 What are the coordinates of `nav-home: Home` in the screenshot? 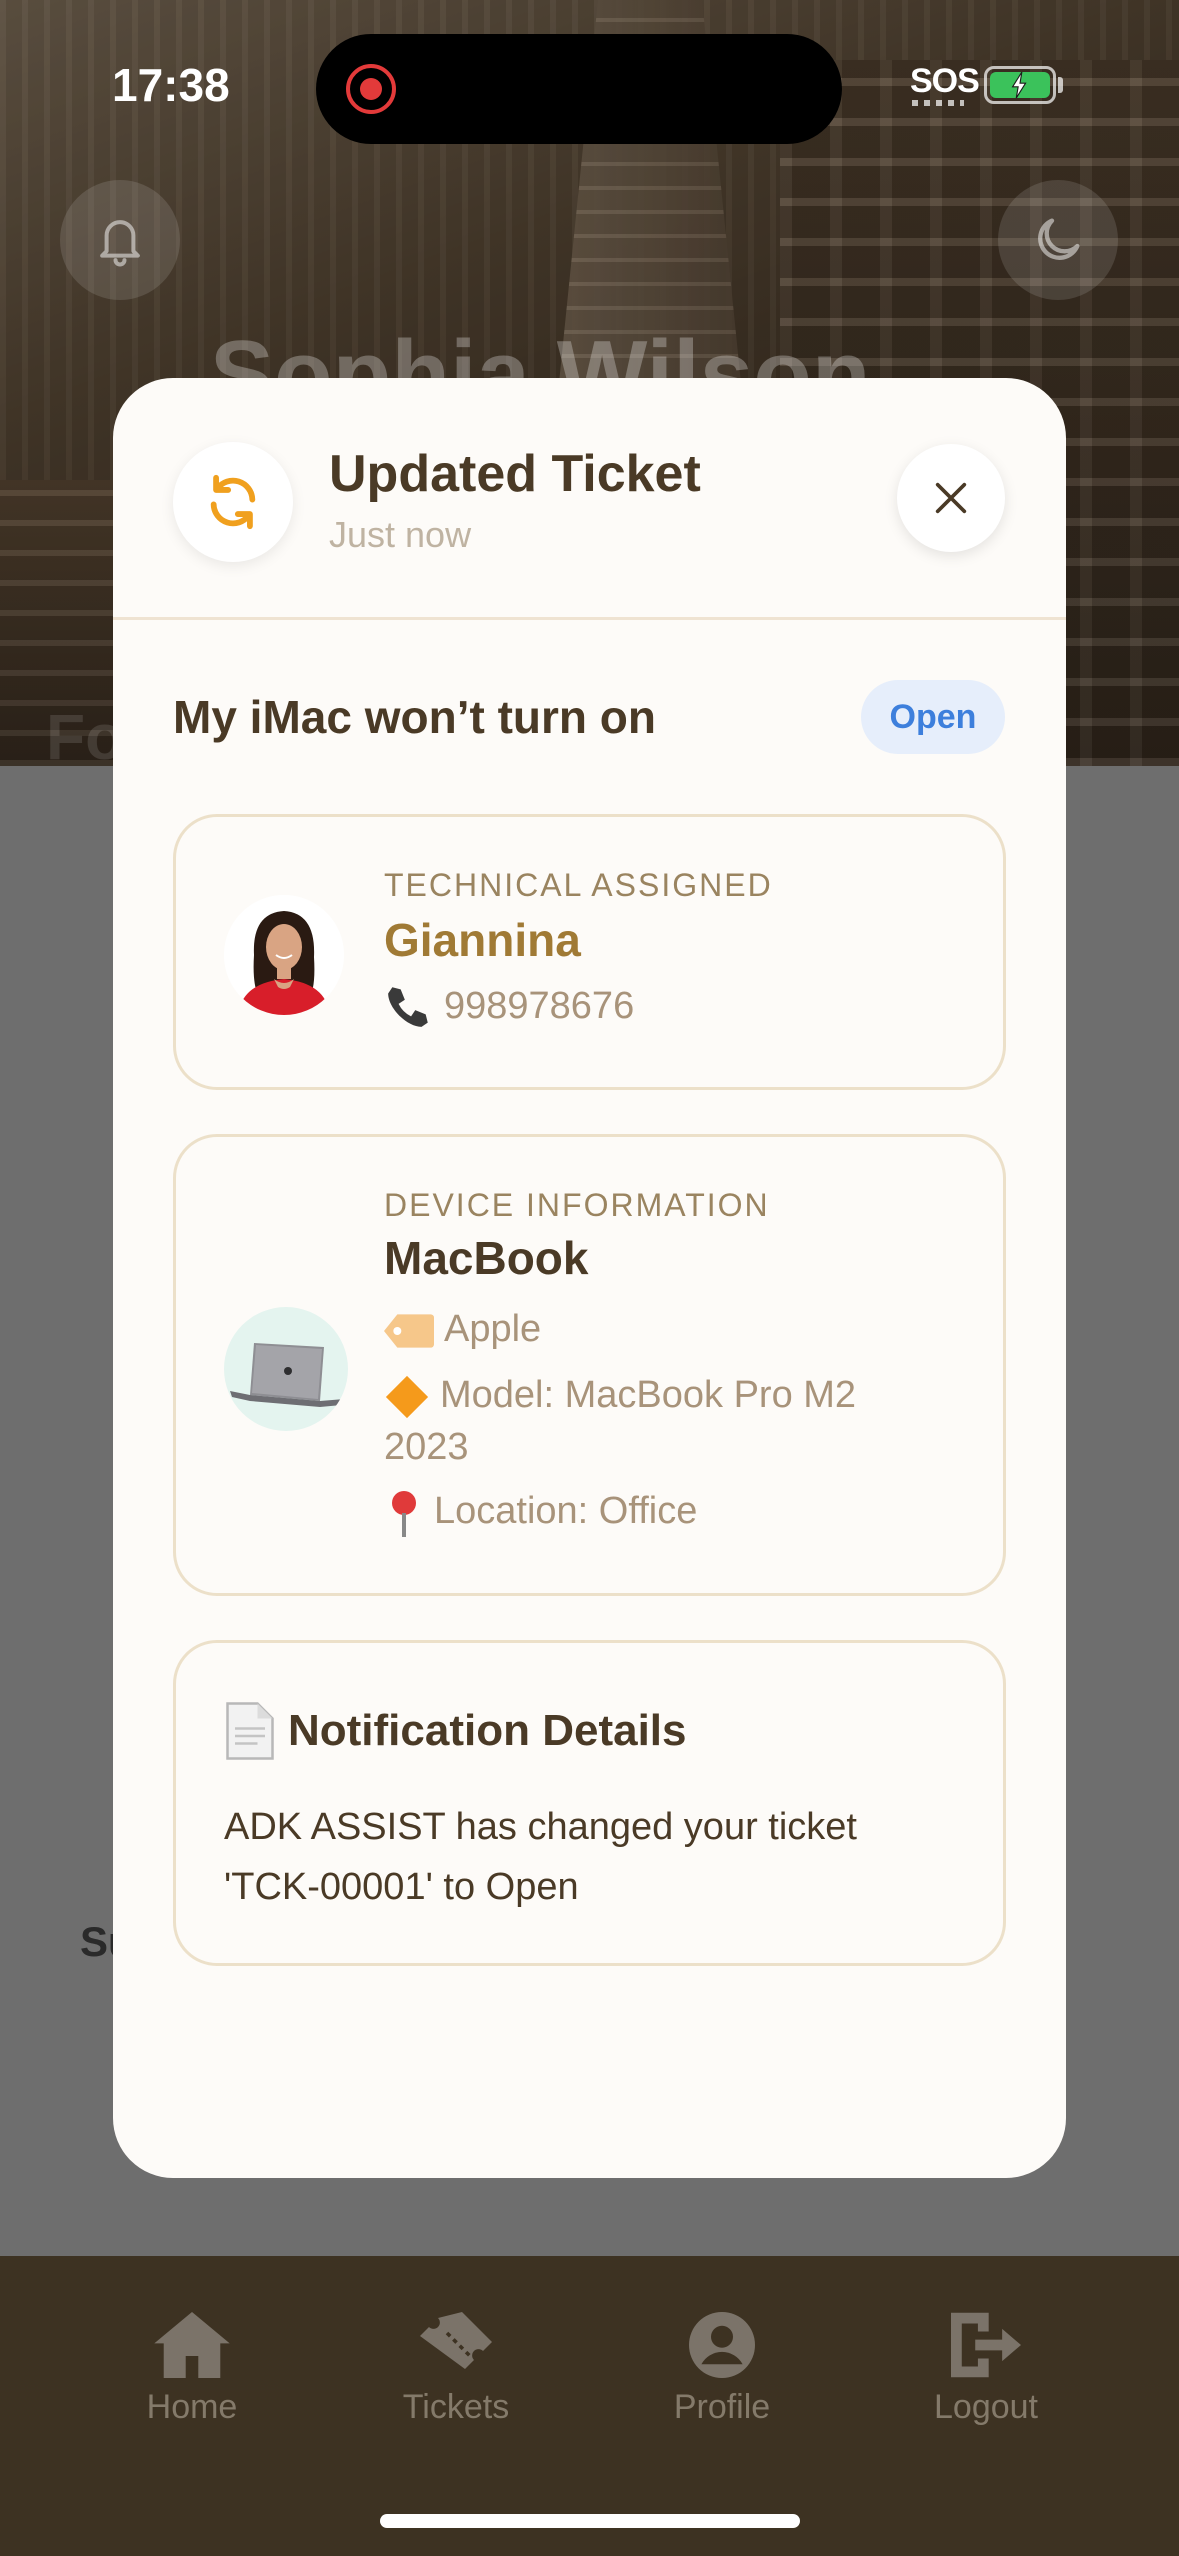 It's located at (192, 2369).